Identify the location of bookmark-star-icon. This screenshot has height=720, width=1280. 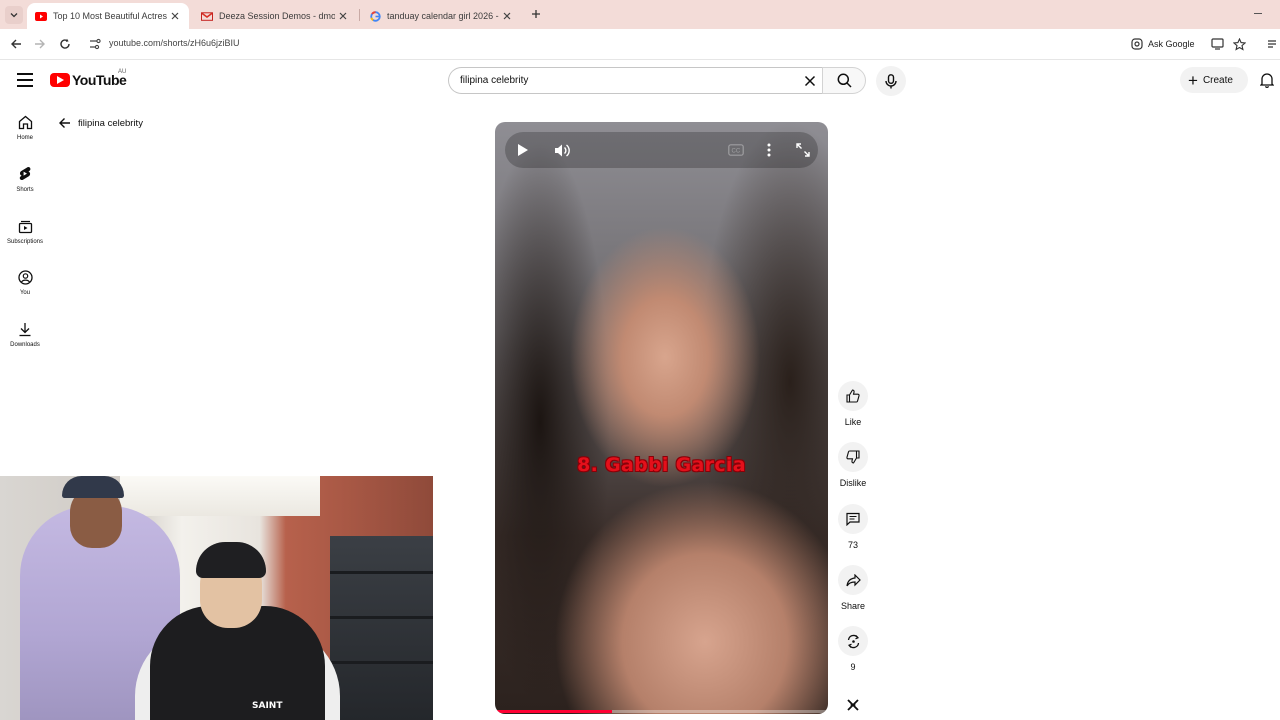
(1239, 44).